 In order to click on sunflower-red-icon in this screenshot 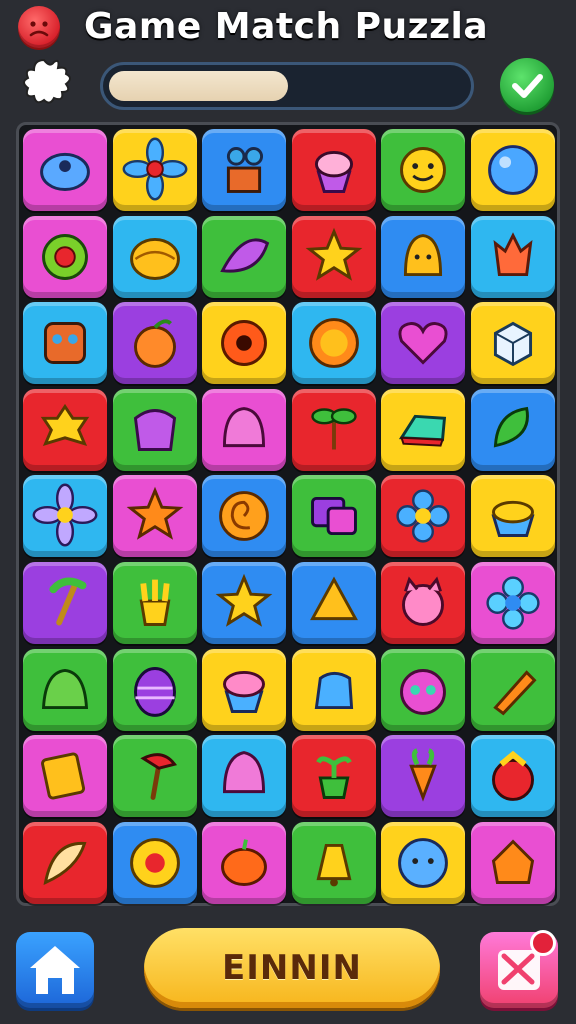, I will do `click(154, 862)`.